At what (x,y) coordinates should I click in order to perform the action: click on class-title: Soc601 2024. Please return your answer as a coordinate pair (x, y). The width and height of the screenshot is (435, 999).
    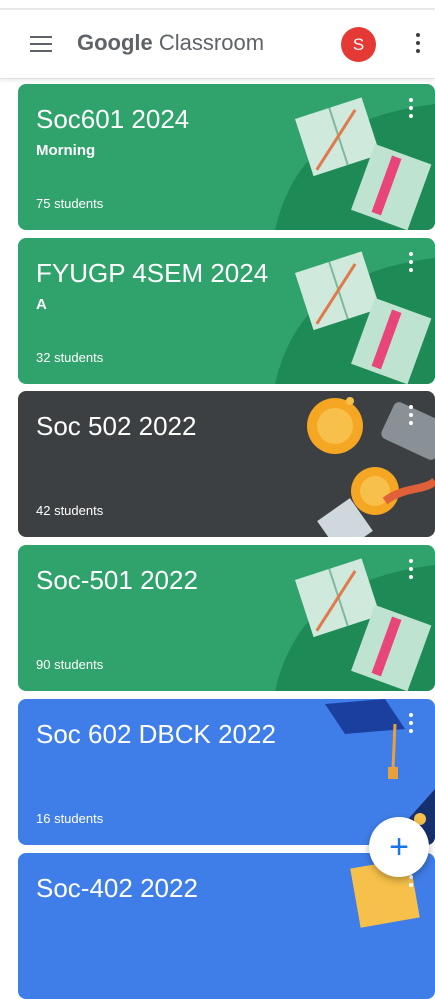
    Looking at the image, I should click on (113, 119).